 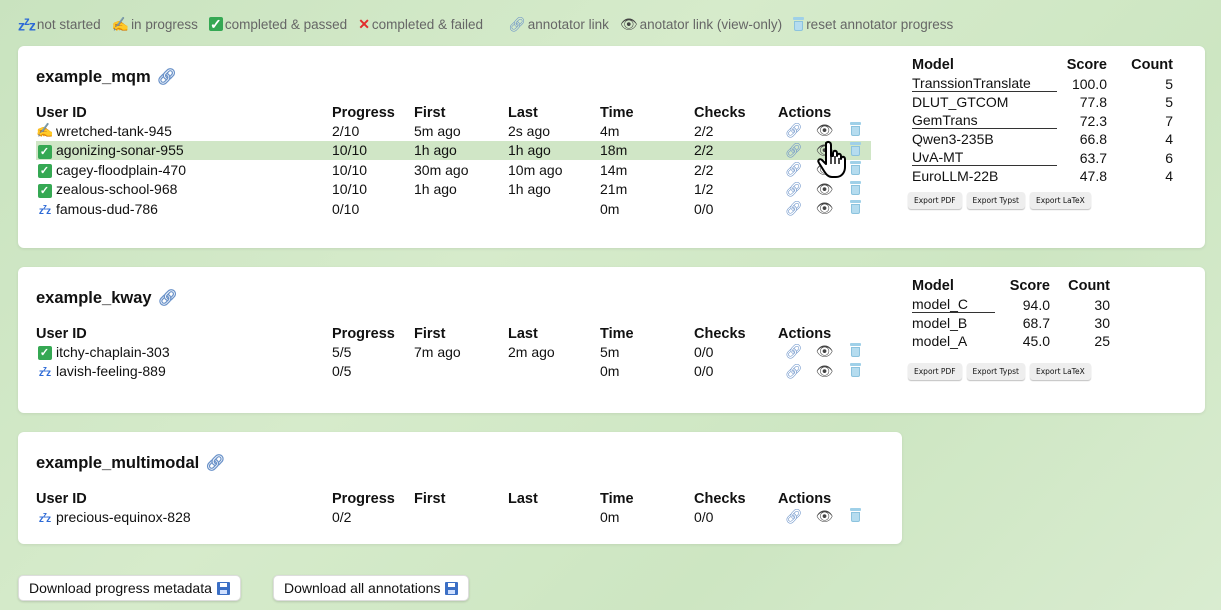 I want to click on user-id-cell: ✓ cagey-floodplain-470, so click(x=184, y=170).